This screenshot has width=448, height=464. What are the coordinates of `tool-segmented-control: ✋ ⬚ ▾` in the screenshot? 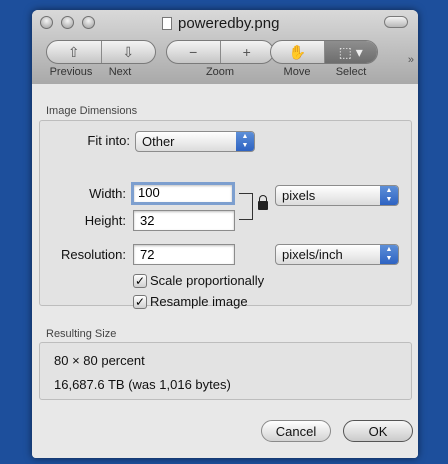 It's located at (324, 52).